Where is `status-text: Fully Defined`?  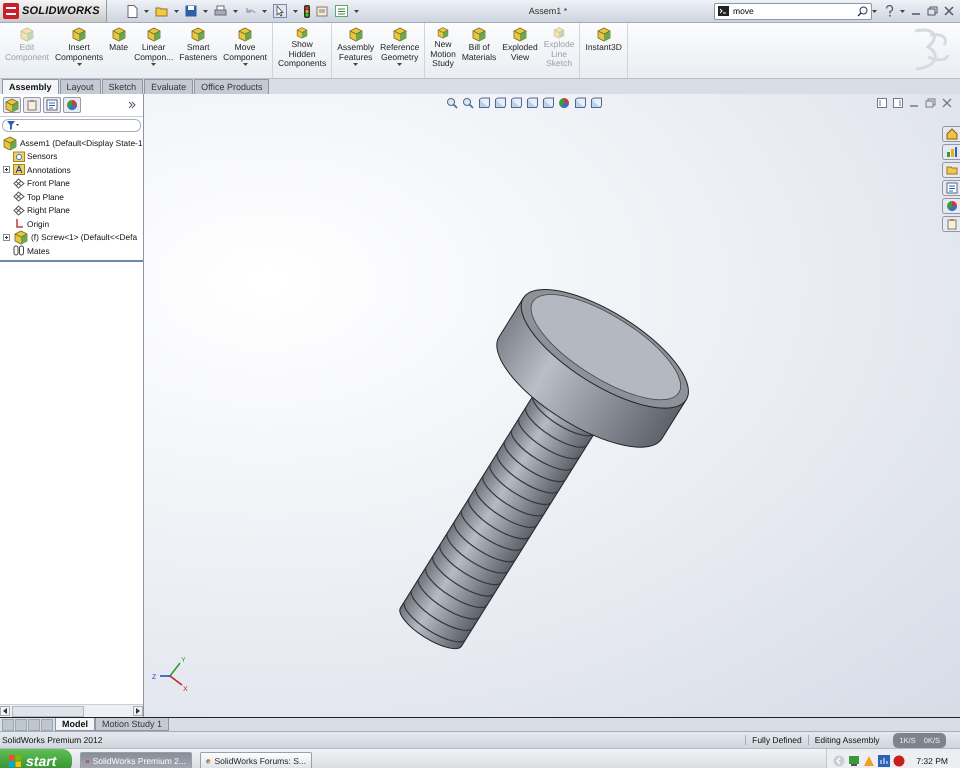 status-text: Fully Defined is located at coordinates (776, 740).